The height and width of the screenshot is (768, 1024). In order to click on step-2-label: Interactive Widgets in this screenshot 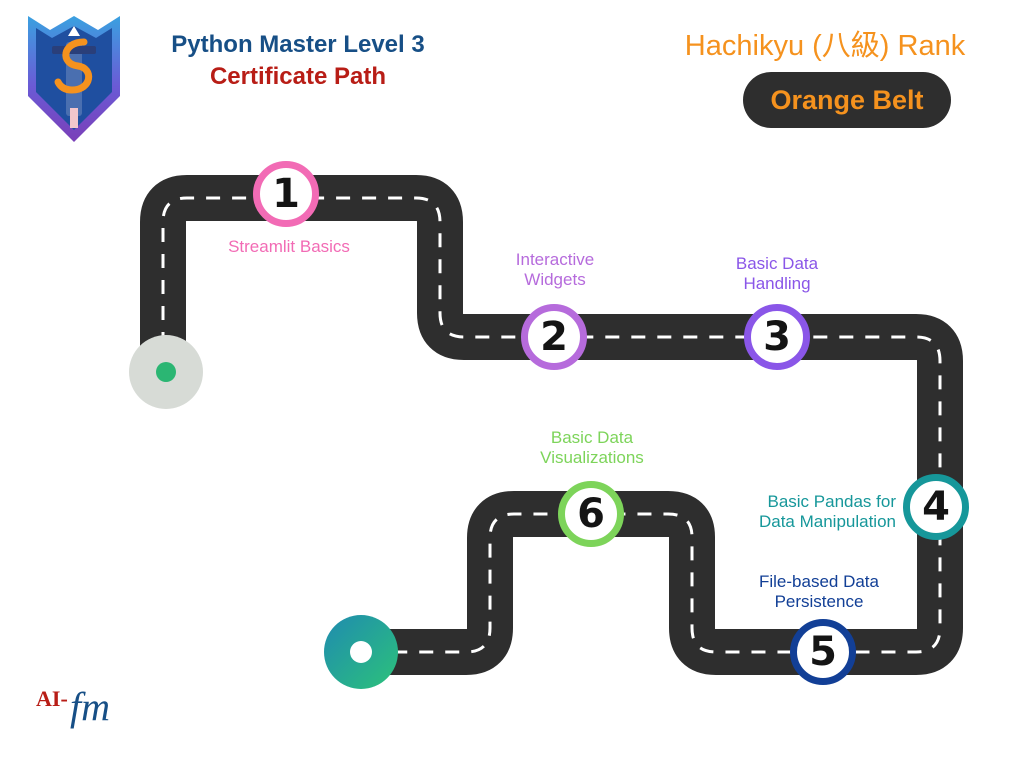, I will do `click(555, 270)`.